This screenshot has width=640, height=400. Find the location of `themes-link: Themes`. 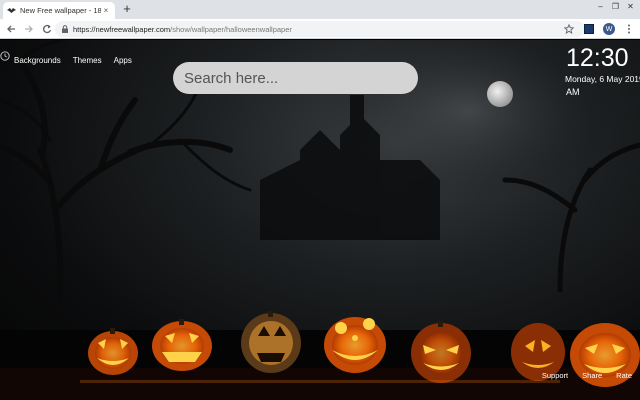

themes-link: Themes is located at coordinates (87, 60).